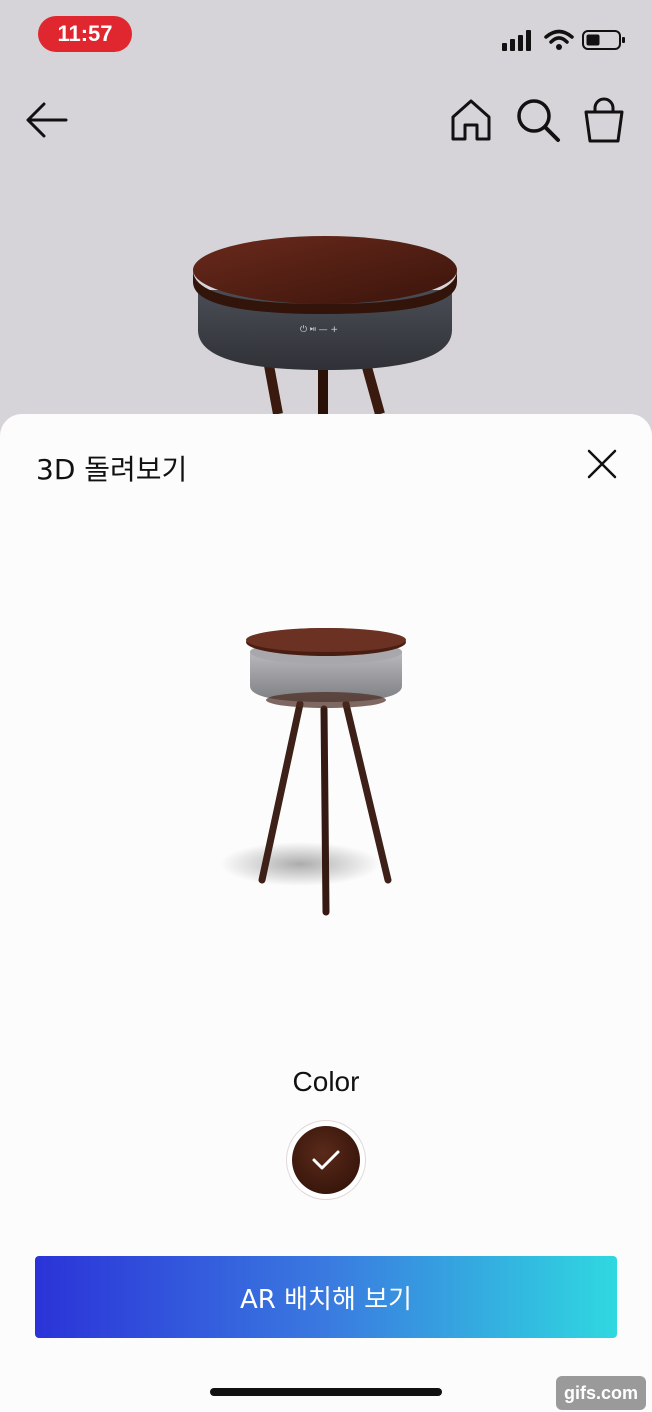 The image size is (652, 1412). What do you see at coordinates (112, 469) in the screenshot?
I see `sheet-title: 3D 돌려보기` at bounding box center [112, 469].